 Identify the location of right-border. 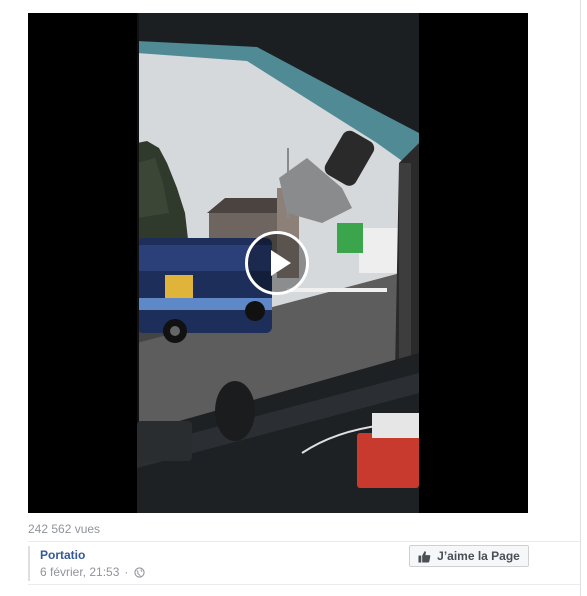
(580, 298).